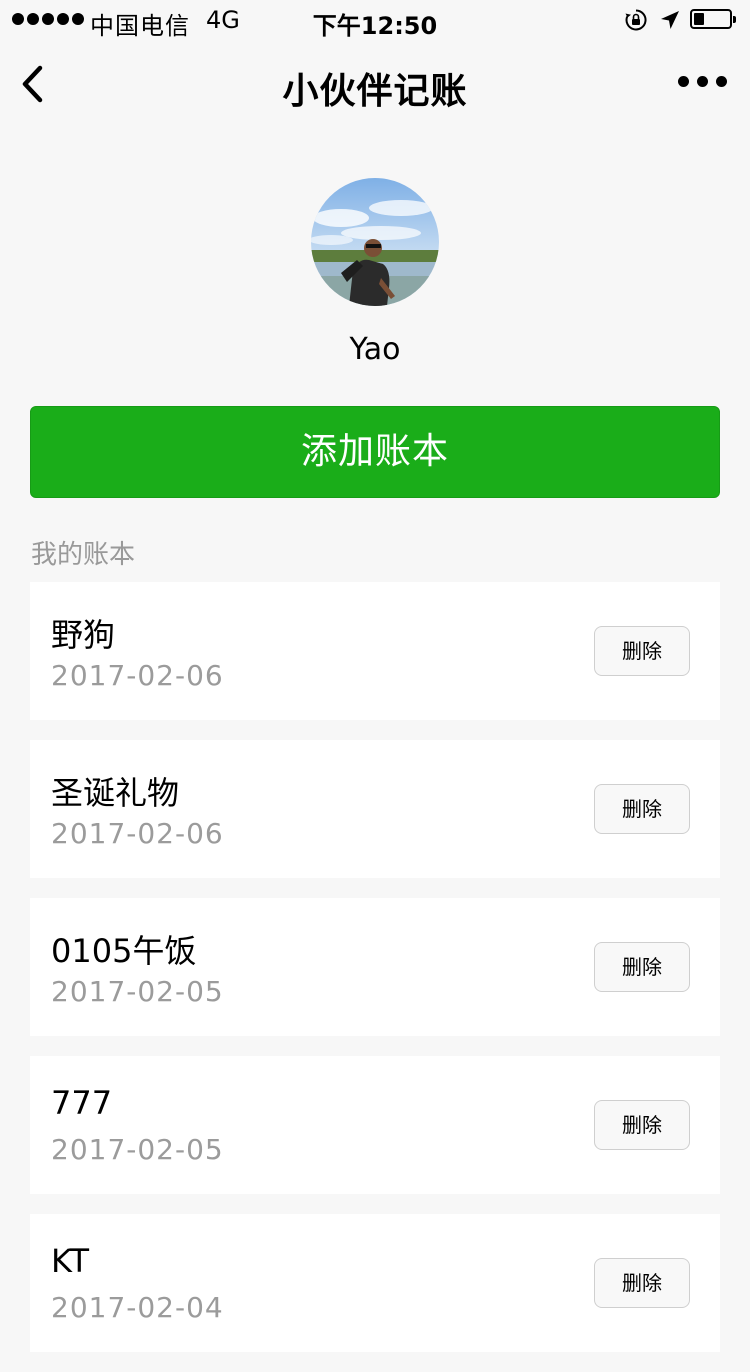  I want to click on rotation-lock-icon, so click(636, 20).